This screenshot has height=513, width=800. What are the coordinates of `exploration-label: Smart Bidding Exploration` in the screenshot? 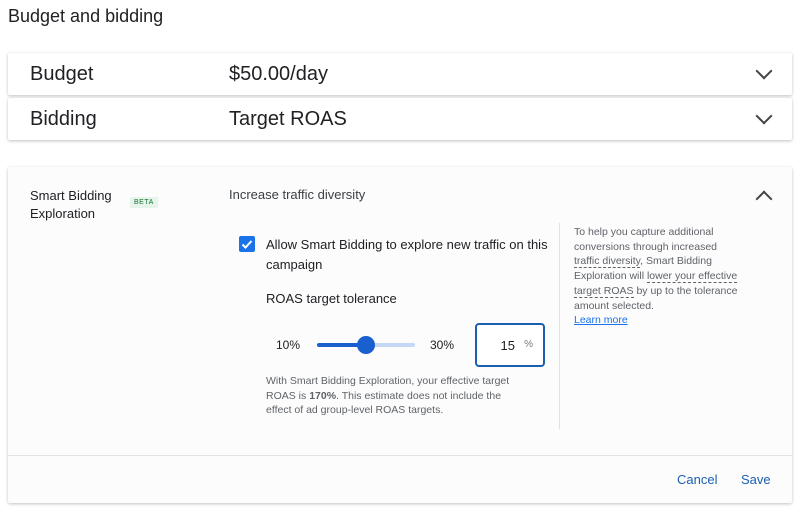 It's located at (71, 204).